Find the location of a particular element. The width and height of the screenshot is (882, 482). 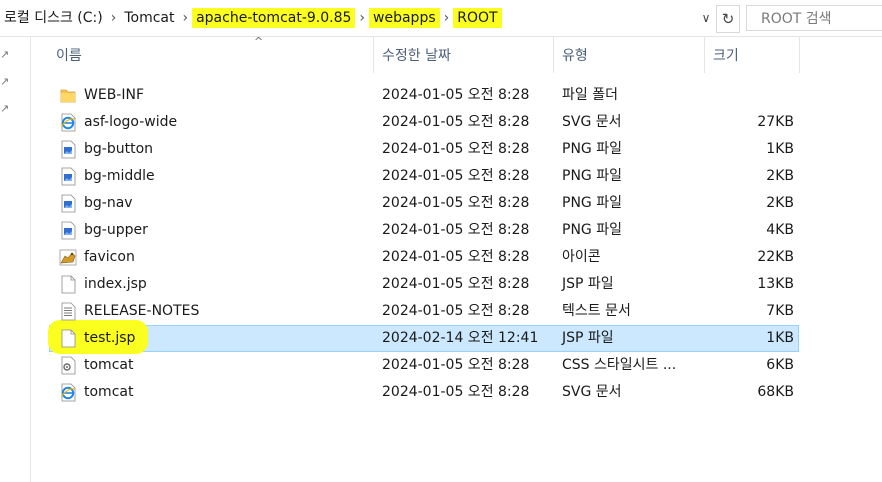

file-row: tomcat 2024-01-05 오전 8:28 SVG 문서 68KB is located at coordinates (424, 392).